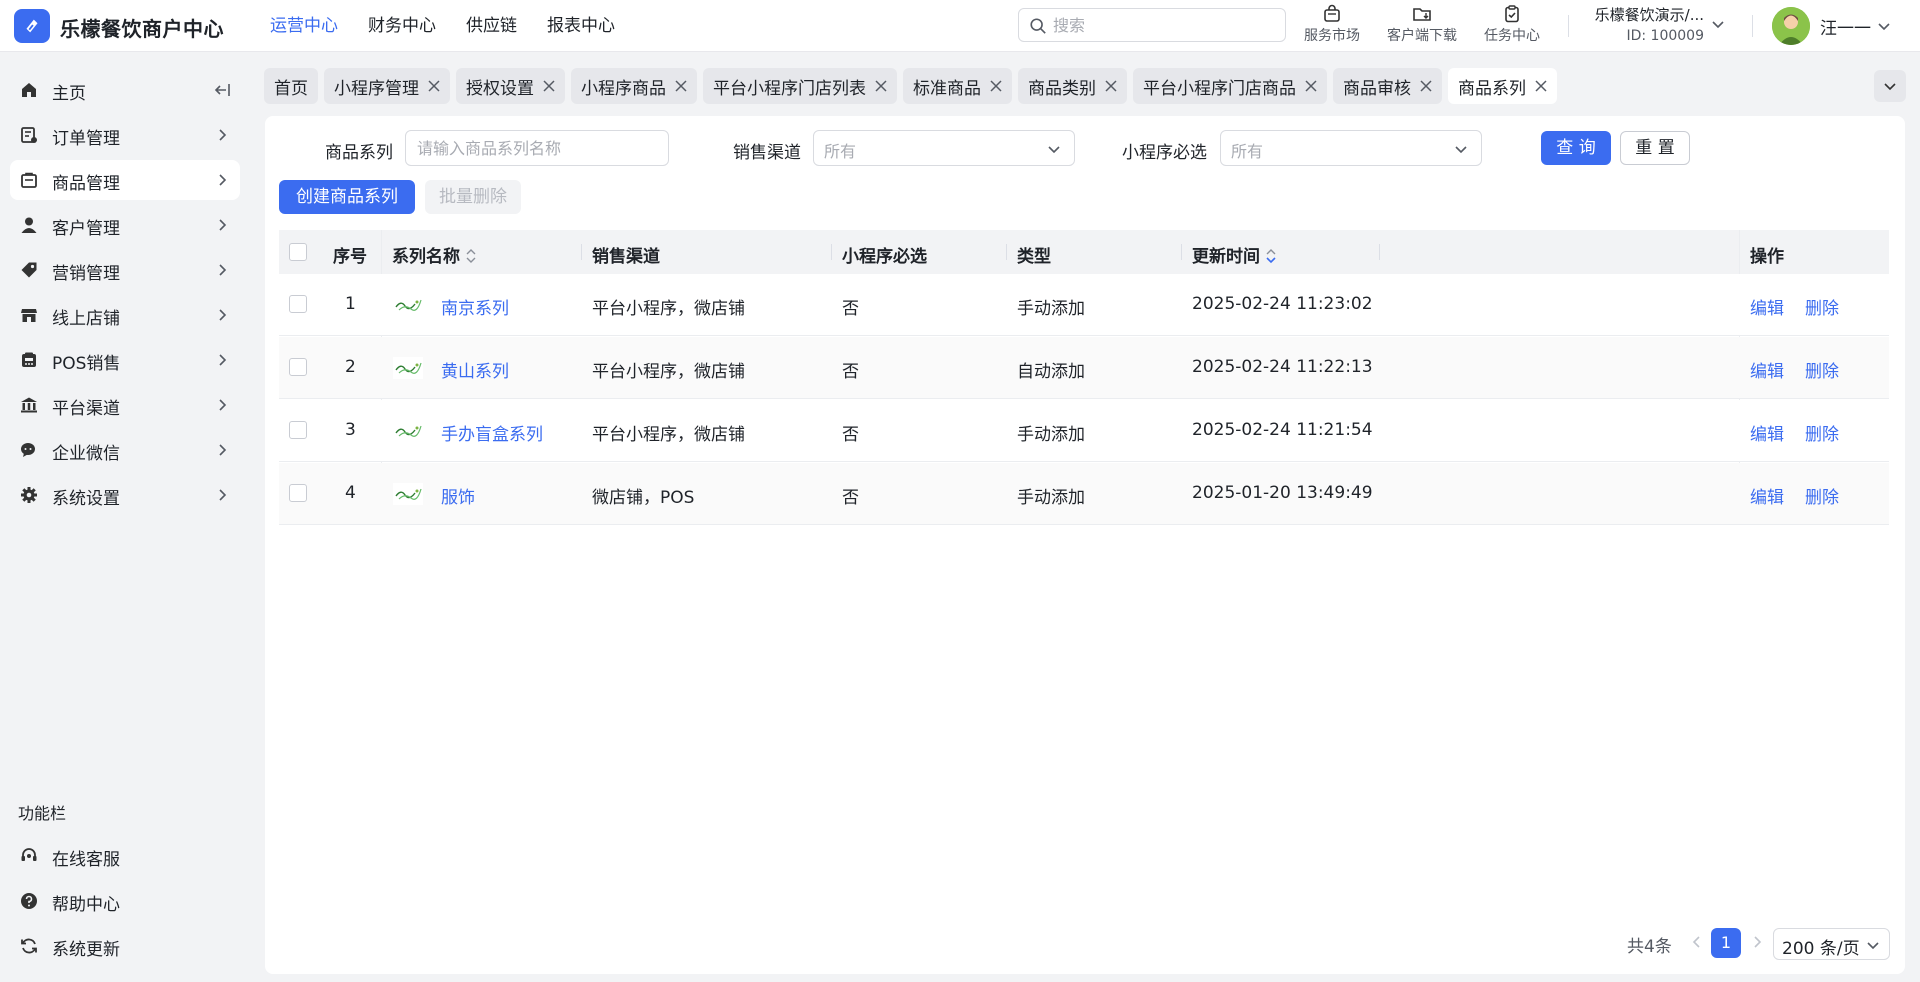  I want to click on refresh-icon, so click(29, 946).